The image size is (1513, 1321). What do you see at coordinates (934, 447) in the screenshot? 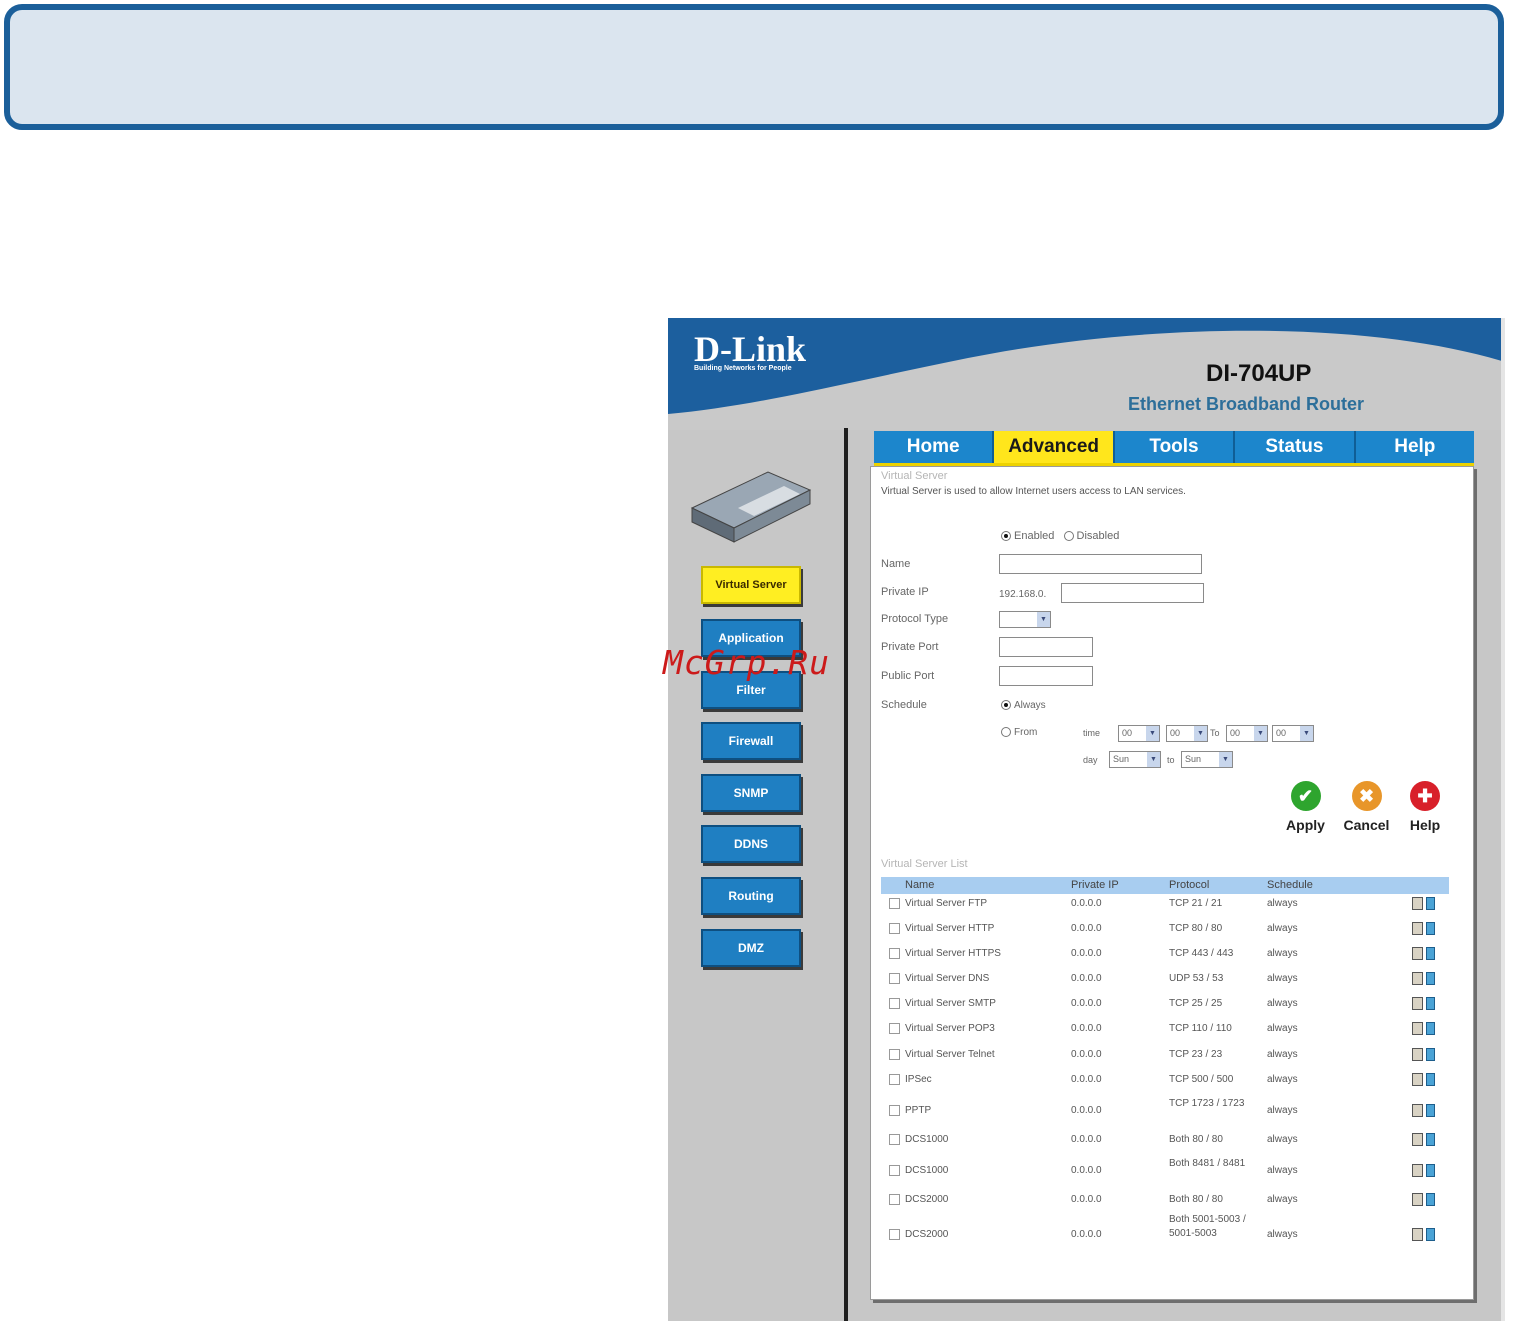
I see `tab-home: Home` at bounding box center [934, 447].